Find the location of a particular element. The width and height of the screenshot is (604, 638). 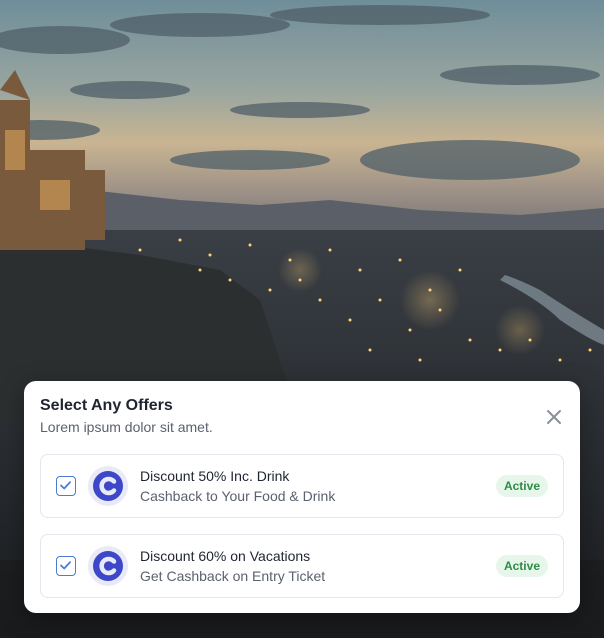

close-icon is located at coordinates (554, 417).